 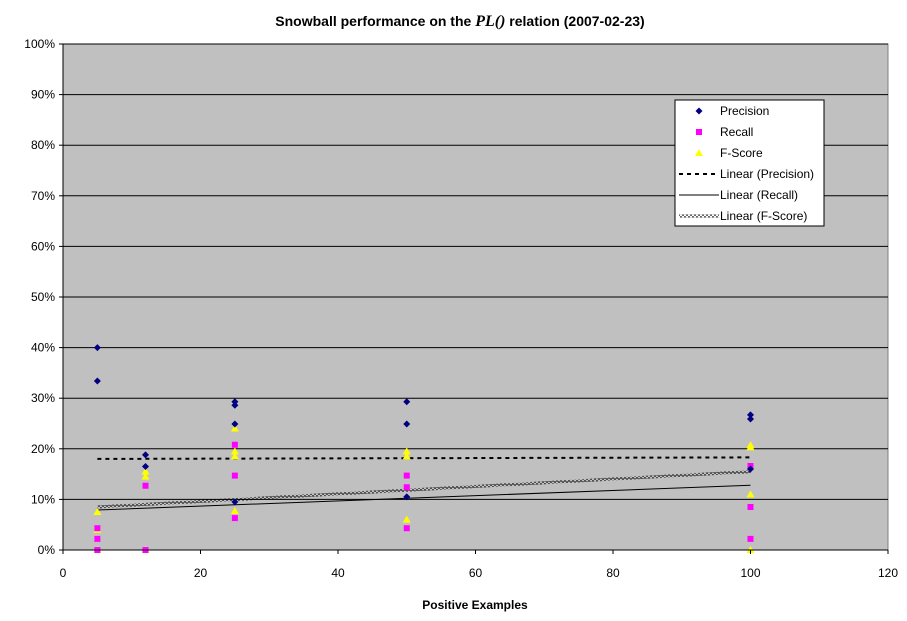 I want to click on y-tick-label: 10%, so click(x=43, y=499).